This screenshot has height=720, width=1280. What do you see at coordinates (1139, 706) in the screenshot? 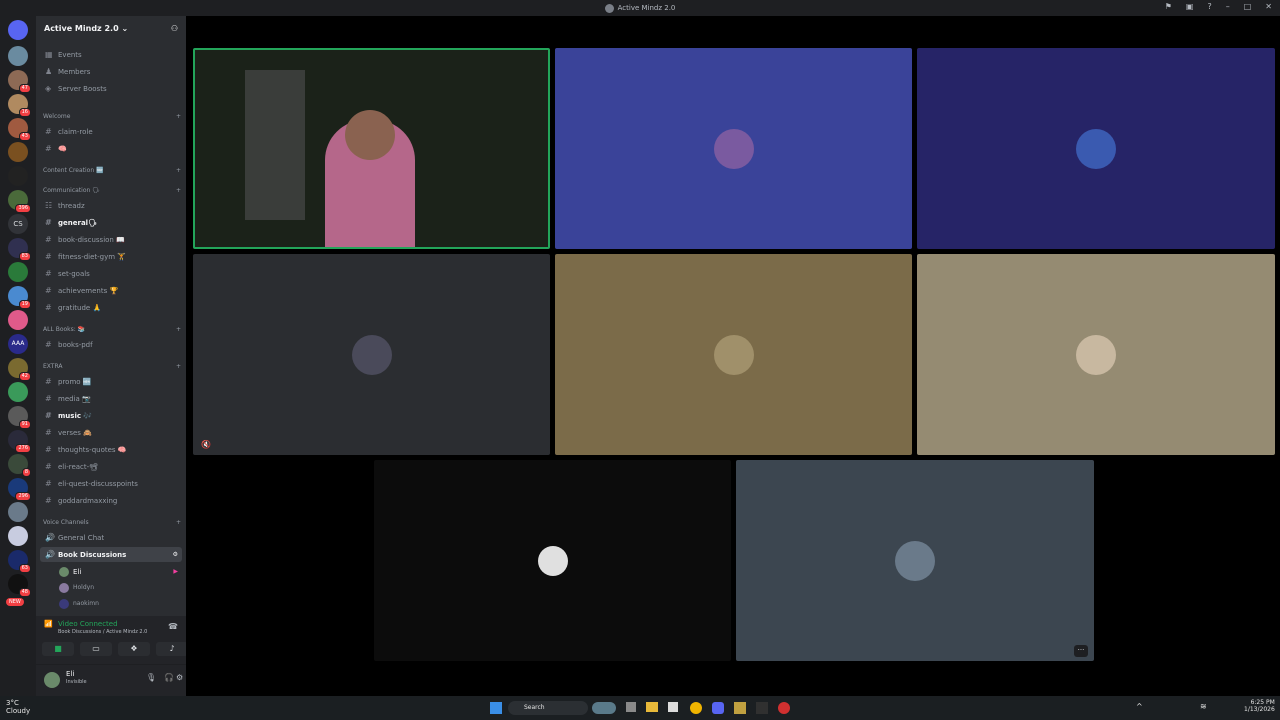
I see `tray-chevron-icon: ^` at bounding box center [1139, 706].